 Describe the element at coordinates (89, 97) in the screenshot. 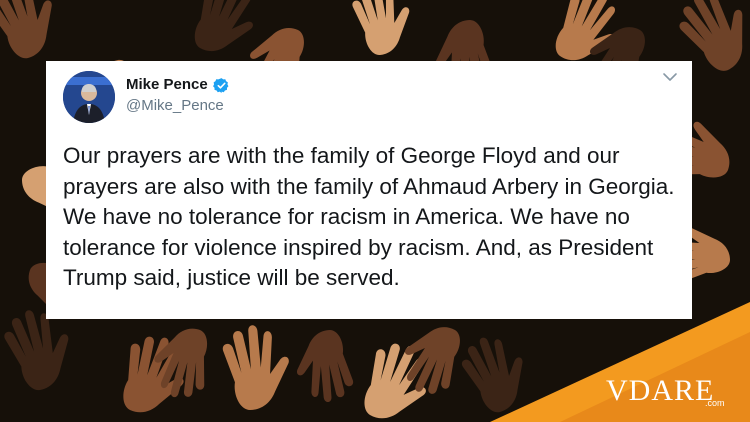

I see `avatar` at that location.